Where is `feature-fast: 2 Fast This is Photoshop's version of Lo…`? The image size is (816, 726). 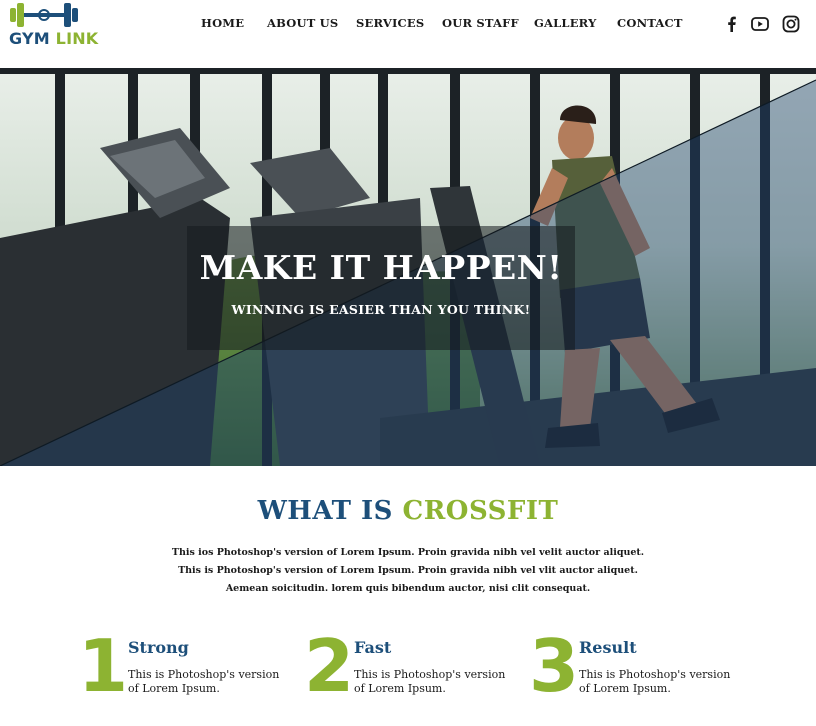 feature-fast: 2 Fast This is Photoshop's version of Lo… is located at coordinates (409, 669).